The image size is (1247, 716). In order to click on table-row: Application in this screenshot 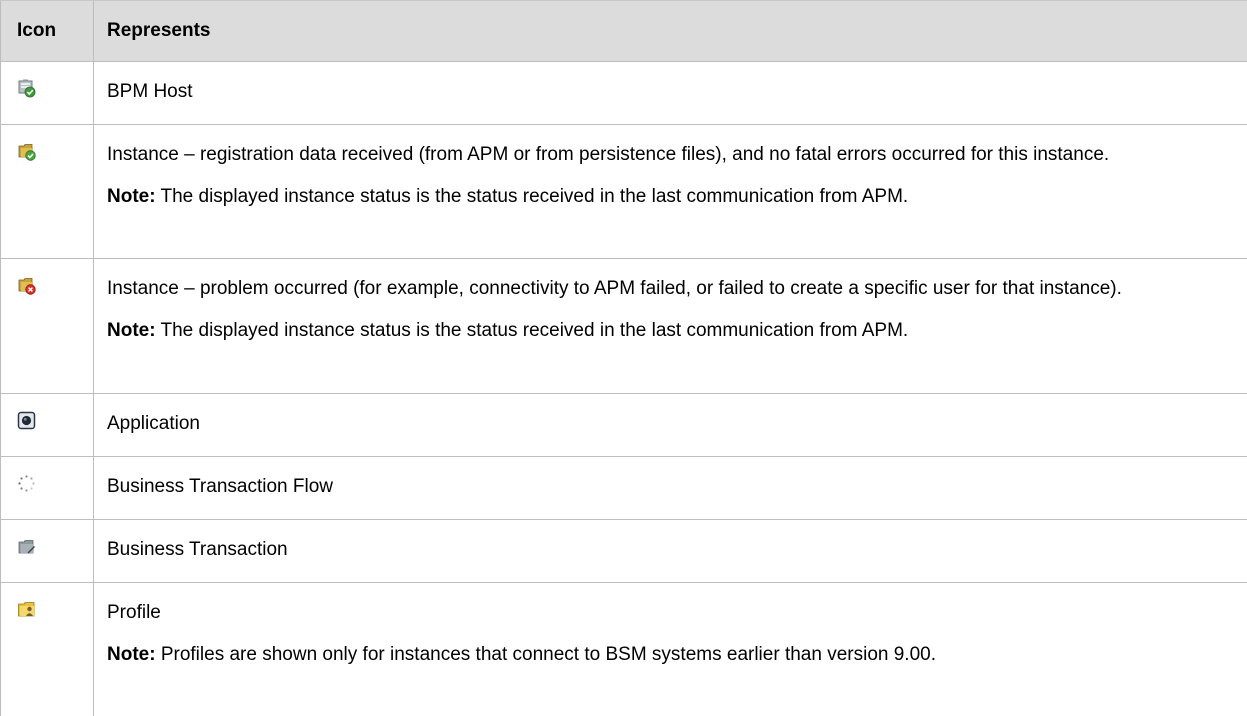, I will do `click(624, 425)`.